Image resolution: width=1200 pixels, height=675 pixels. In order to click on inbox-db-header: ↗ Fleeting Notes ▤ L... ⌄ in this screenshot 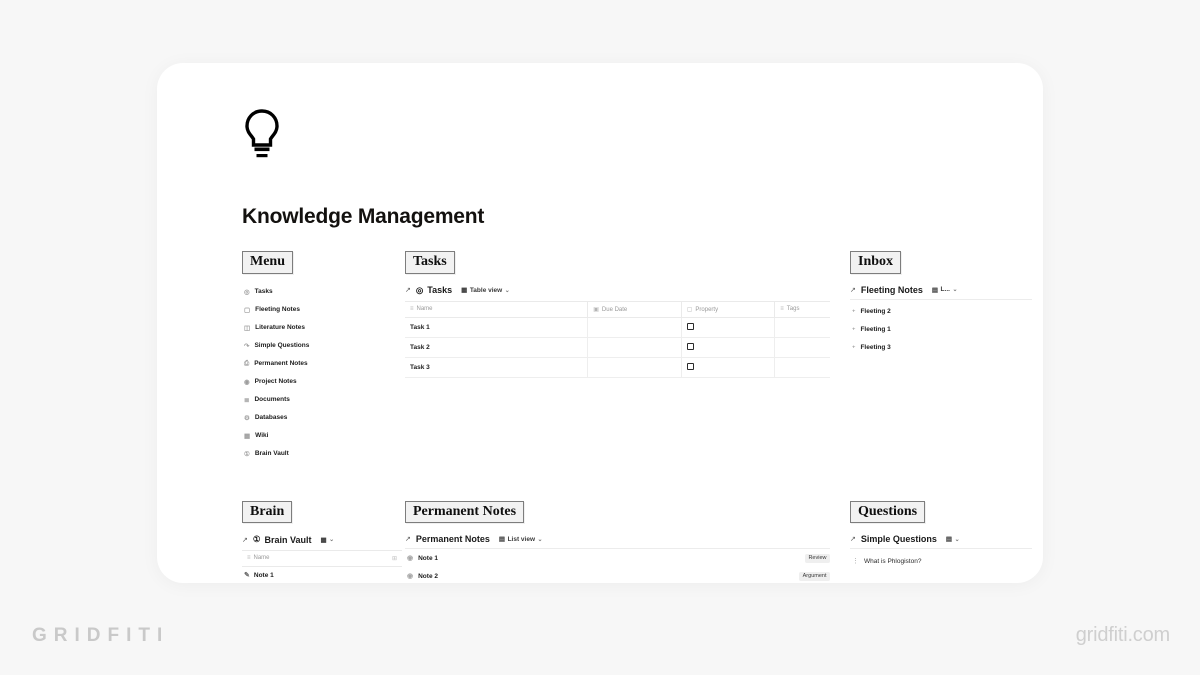, I will do `click(941, 290)`.